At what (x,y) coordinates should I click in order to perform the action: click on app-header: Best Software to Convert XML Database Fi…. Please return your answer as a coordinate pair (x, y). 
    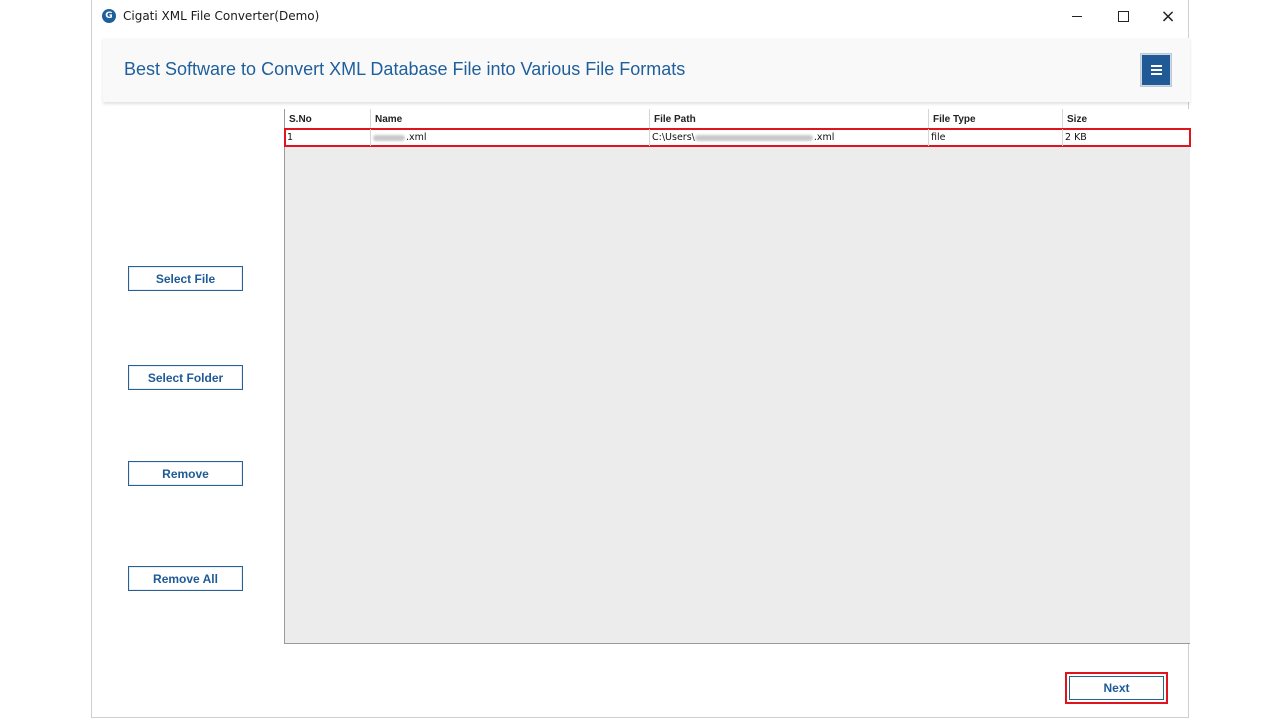
    Looking at the image, I should click on (646, 70).